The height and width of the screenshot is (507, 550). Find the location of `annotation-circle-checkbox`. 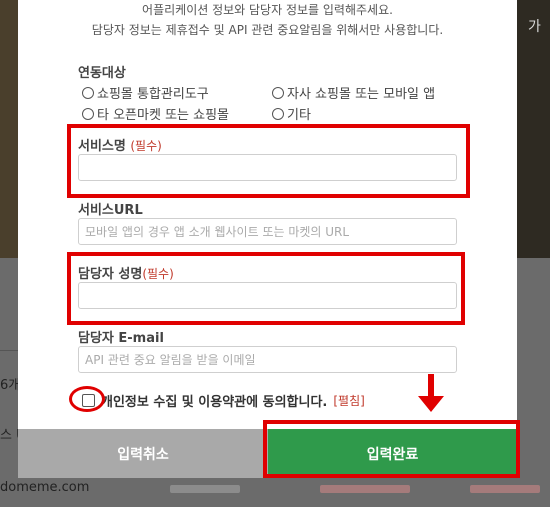

annotation-circle-checkbox is located at coordinates (87, 399).